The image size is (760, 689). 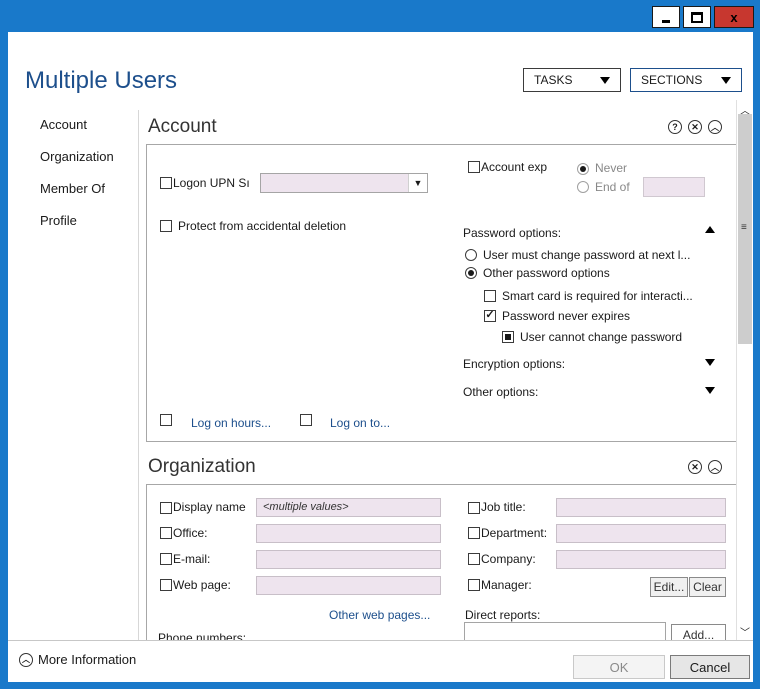 I want to click on job-title-label: Job title:, so click(x=503, y=507).